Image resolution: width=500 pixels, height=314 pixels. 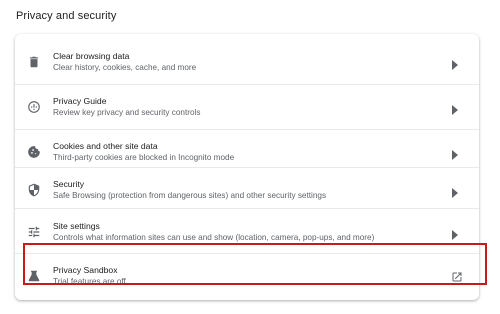 I want to click on divider, so click(x=247, y=208).